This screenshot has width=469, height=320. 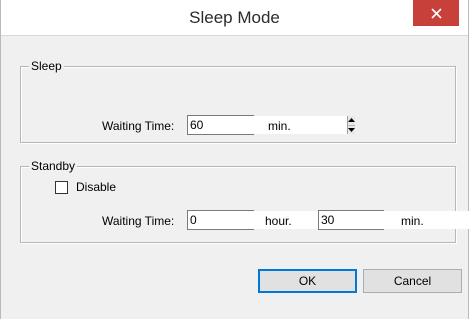 I want to click on sleep-group-label: Sleep, so click(x=46, y=66).